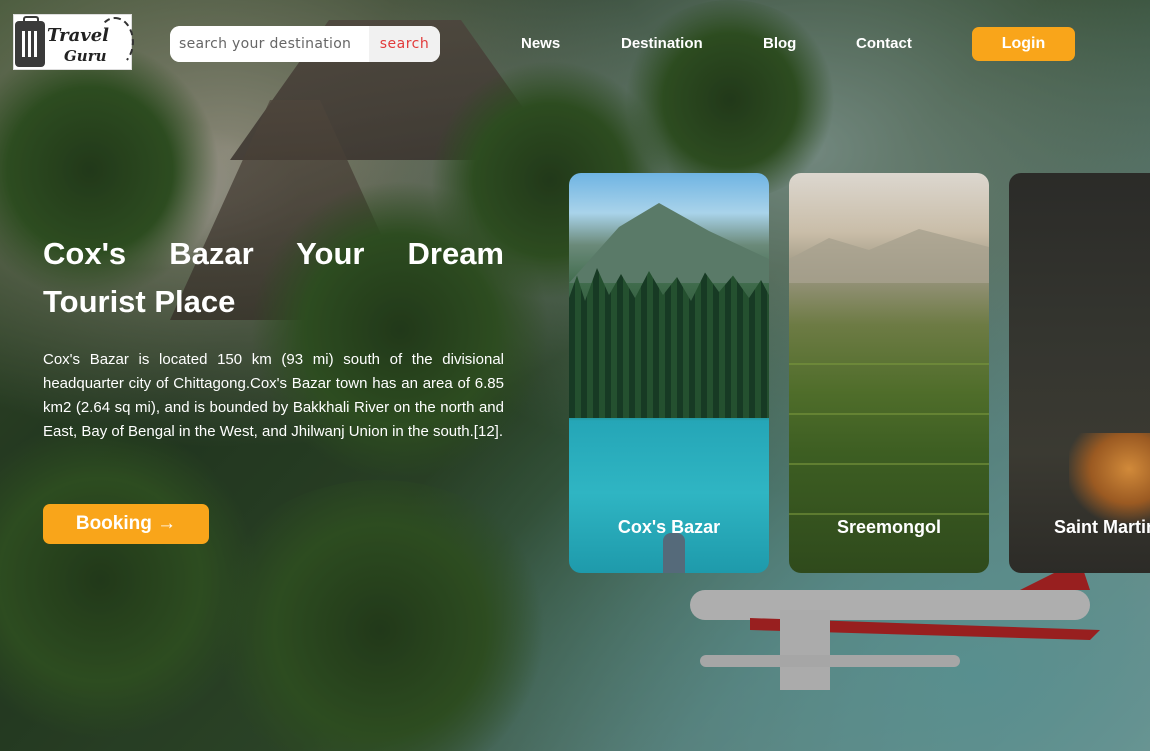 The width and height of the screenshot is (1150, 751). I want to click on login-button: Login, so click(1023, 44).